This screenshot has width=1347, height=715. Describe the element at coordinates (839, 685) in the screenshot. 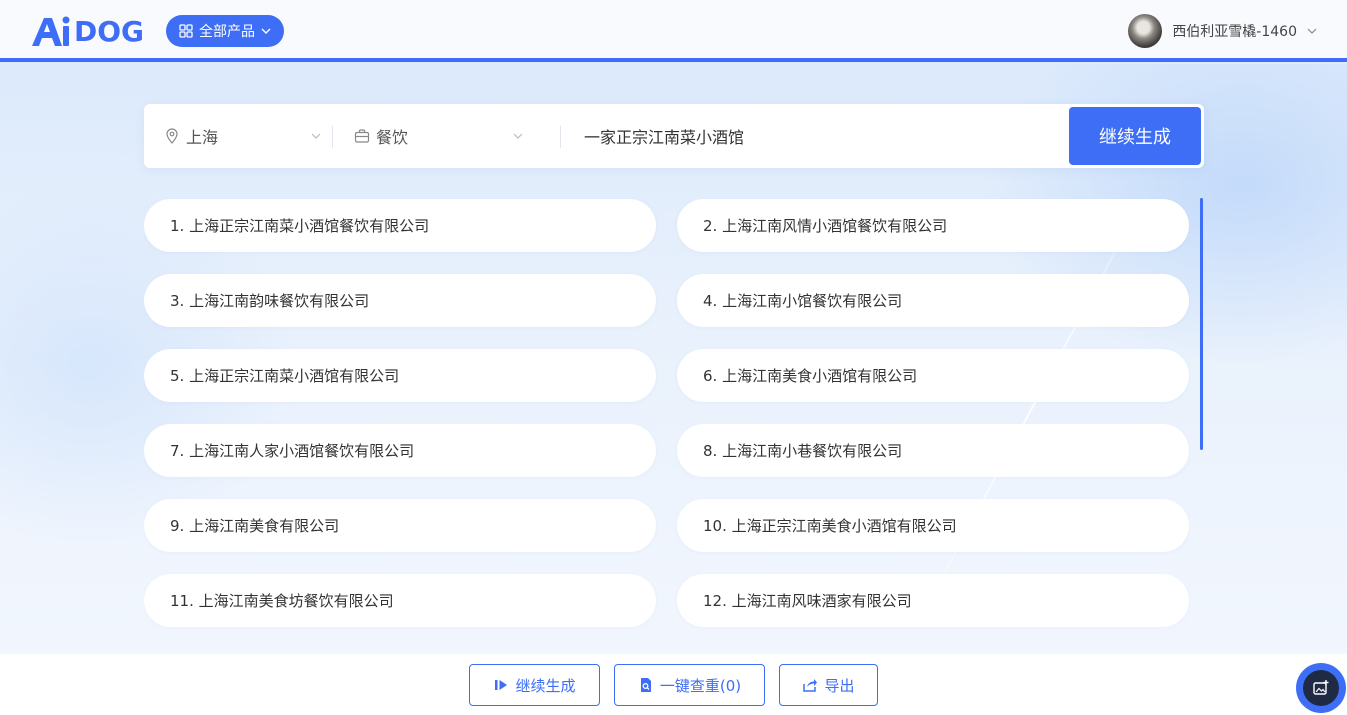

I see `export-label: 导出` at that location.